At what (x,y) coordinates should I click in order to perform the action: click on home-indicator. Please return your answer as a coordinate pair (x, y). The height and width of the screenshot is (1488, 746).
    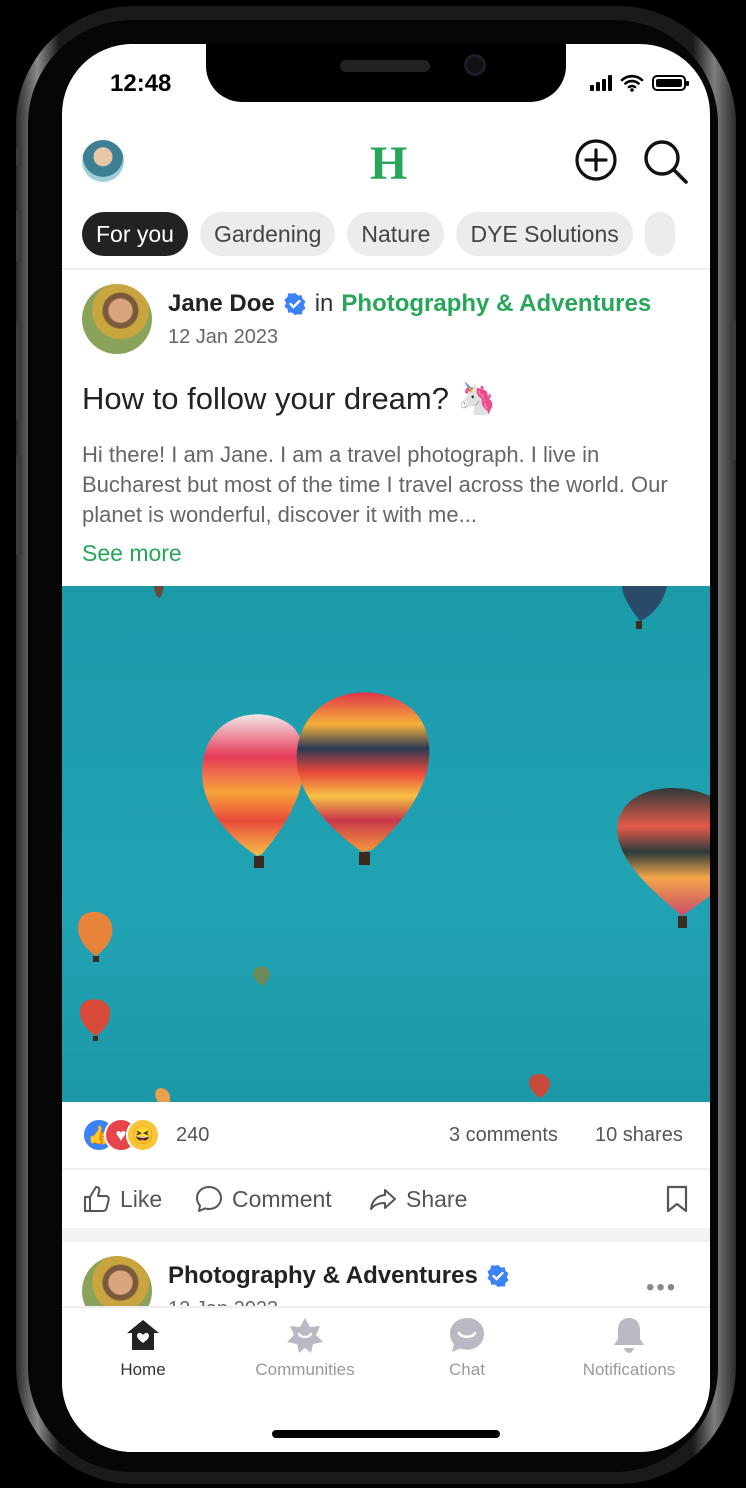
    Looking at the image, I should click on (386, 1434).